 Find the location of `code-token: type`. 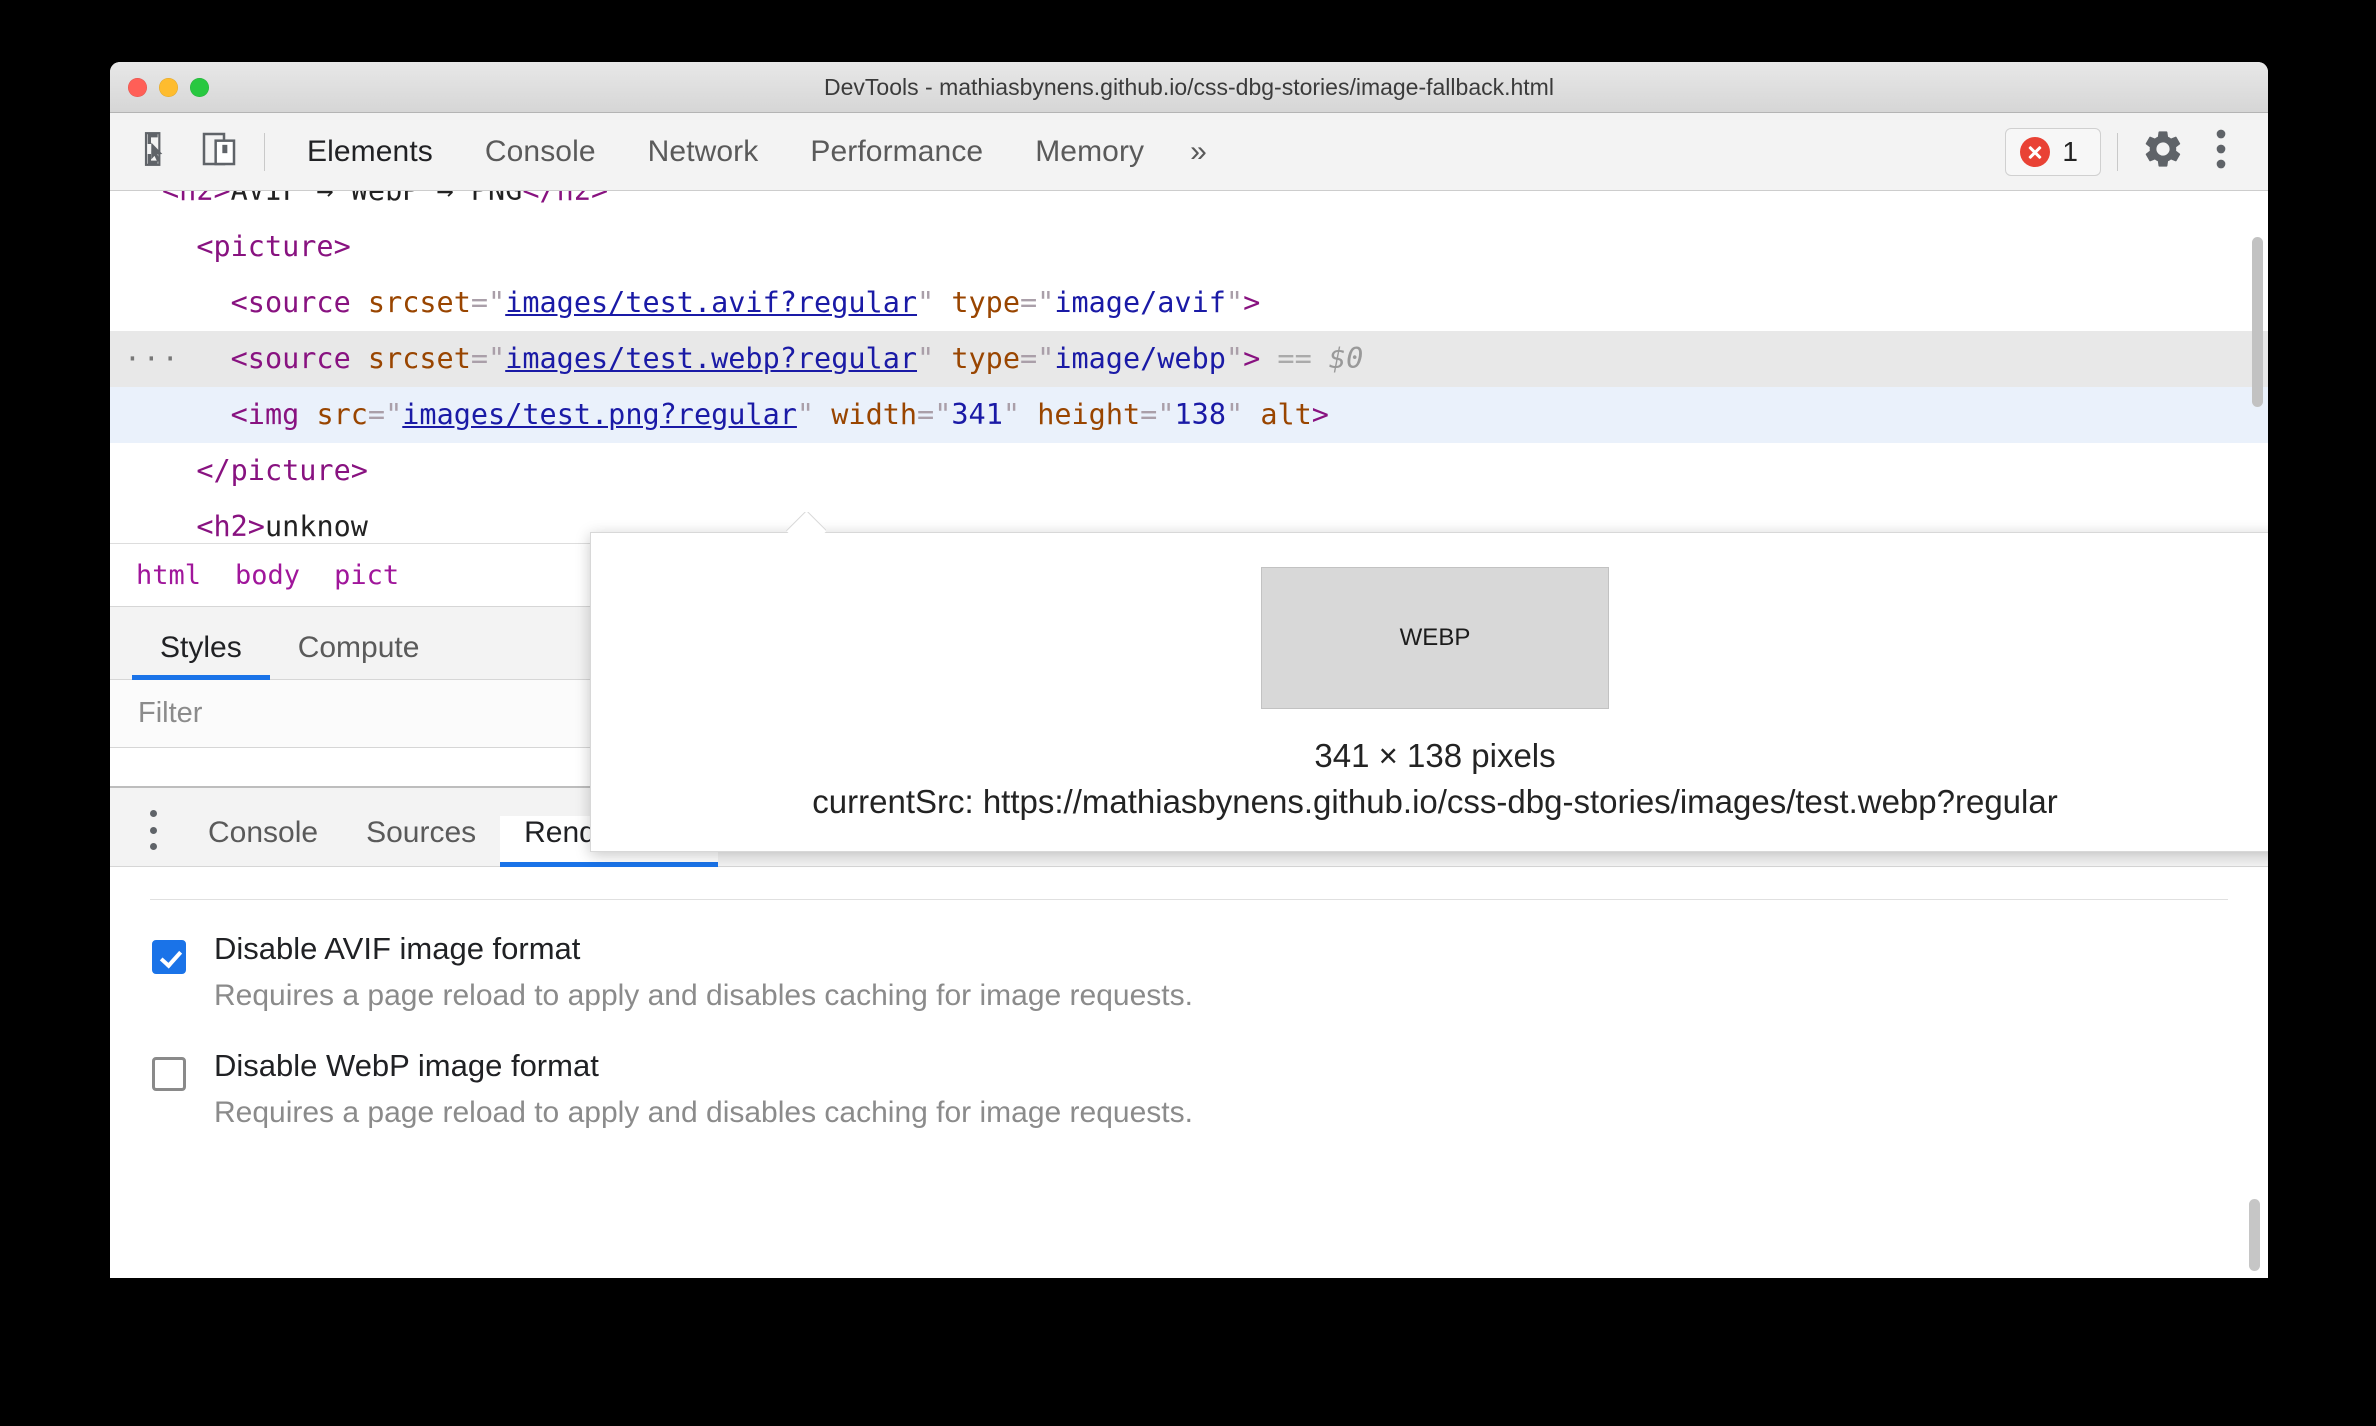

code-token: type is located at coordinates (977, 358).